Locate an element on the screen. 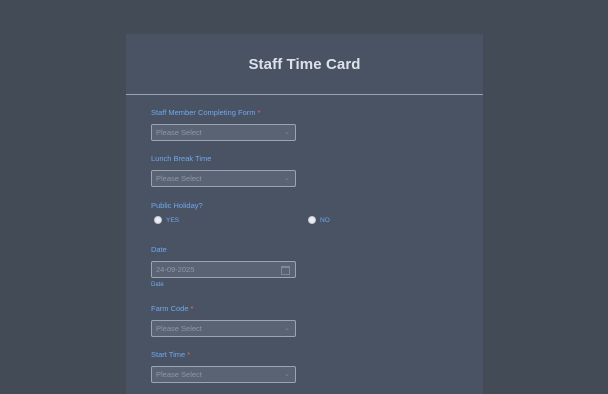 This screenshot has height=394, width=608. start-time-label: Start Time * is located at coordinates (171, 354).